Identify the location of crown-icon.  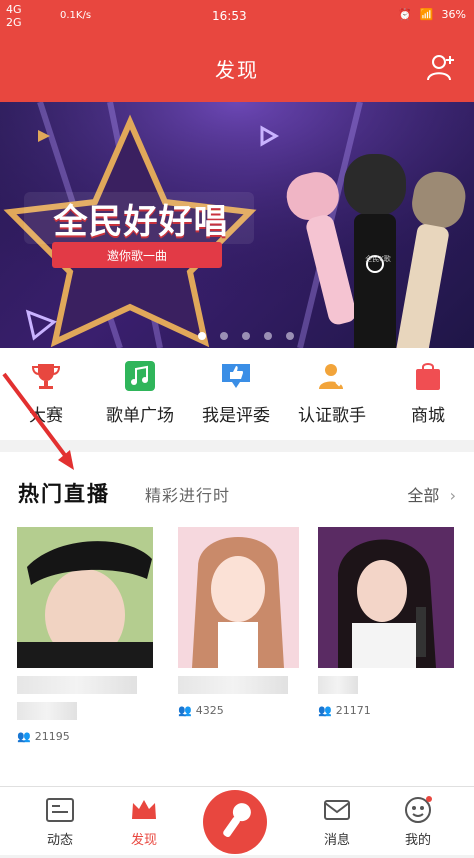
(144, 809).